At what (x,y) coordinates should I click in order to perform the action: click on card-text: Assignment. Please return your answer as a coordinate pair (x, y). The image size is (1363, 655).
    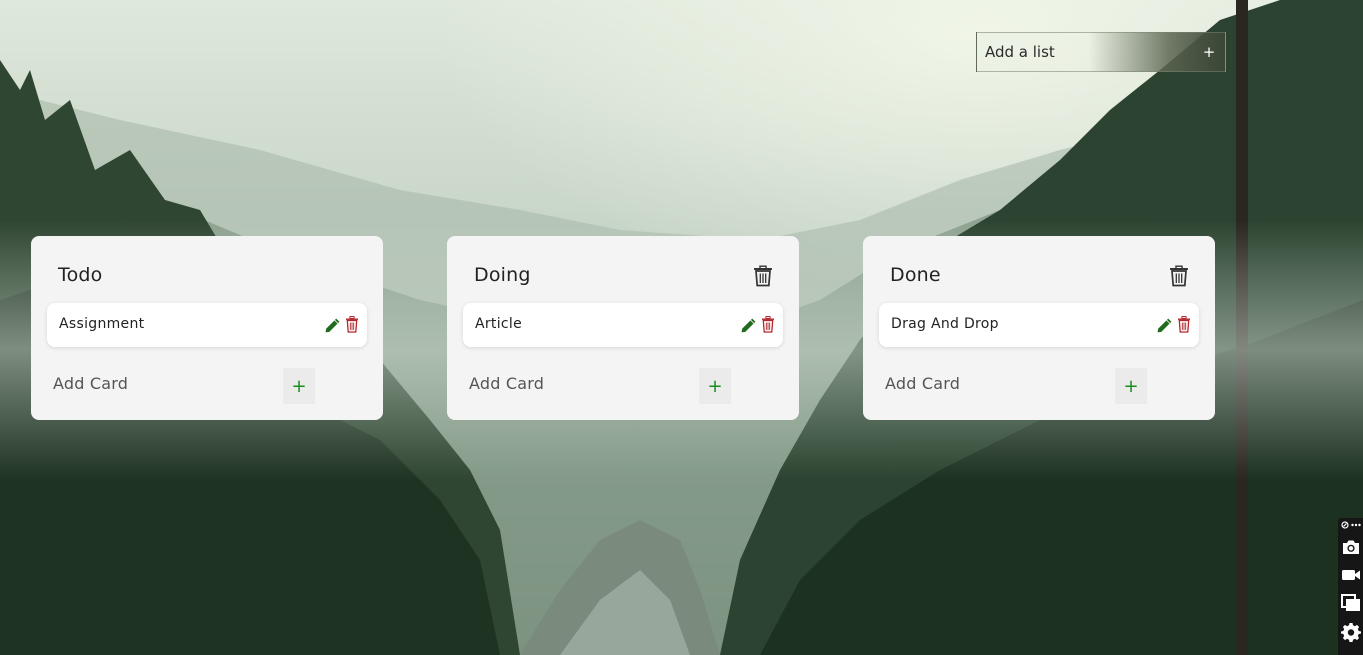
    Looking at the image, I should click on (102, 324).